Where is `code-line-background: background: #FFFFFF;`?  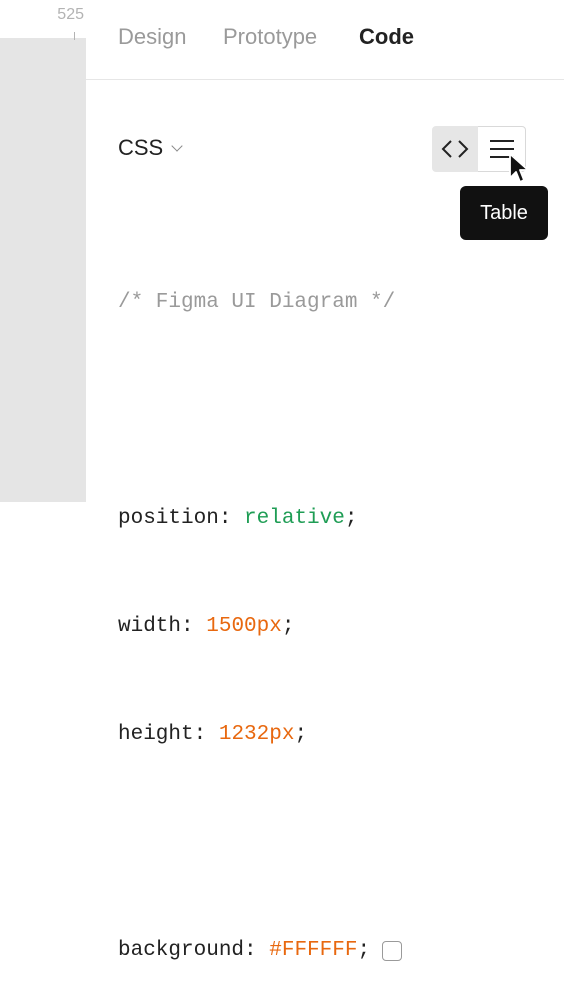
code-line-background: background: #FFFFFF; is located at coordinates (260, 951).